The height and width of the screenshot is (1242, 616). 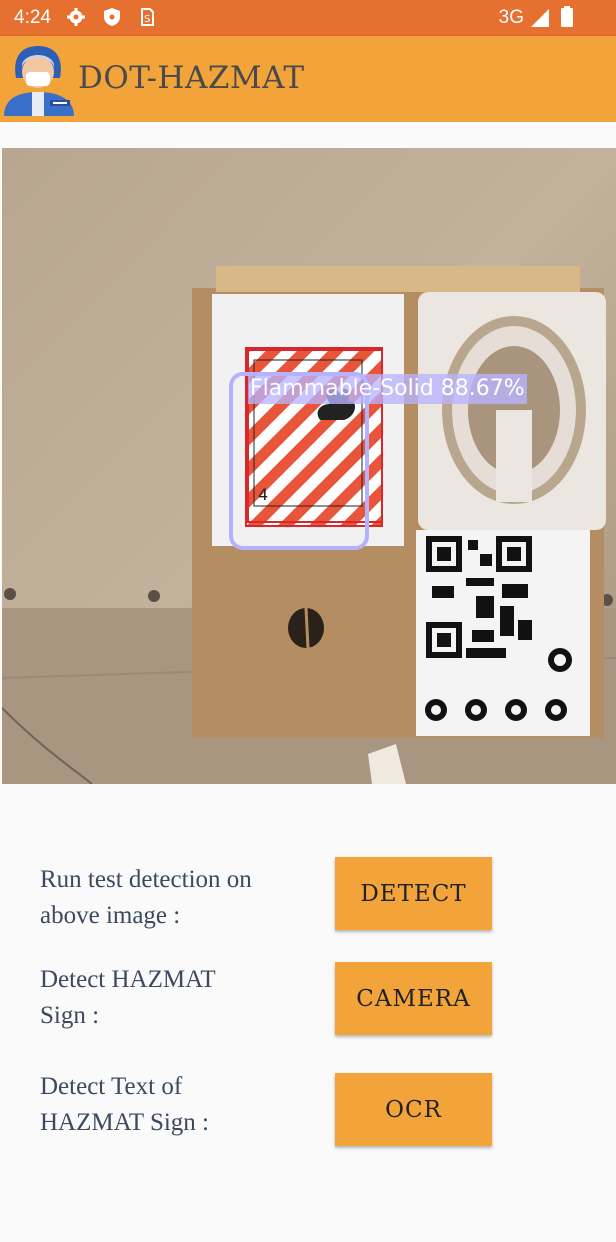 I want to click on status-bar: 4:24 S 3G, so click(x=308, y=18).